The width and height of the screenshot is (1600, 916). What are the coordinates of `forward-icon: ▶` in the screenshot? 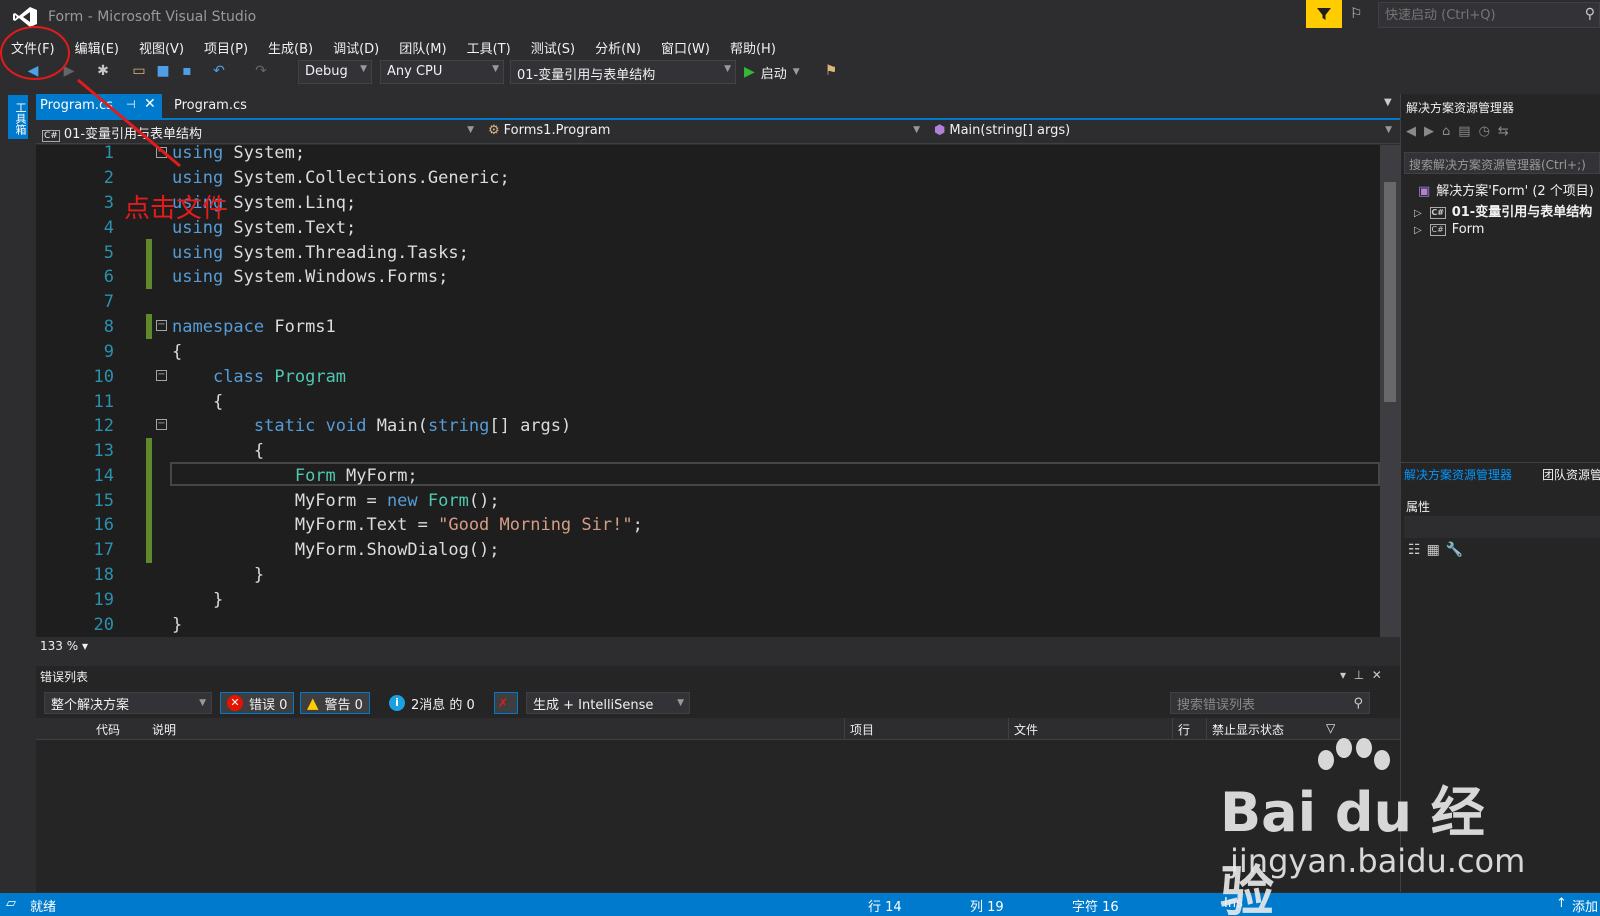 It's located at (1433, 131).